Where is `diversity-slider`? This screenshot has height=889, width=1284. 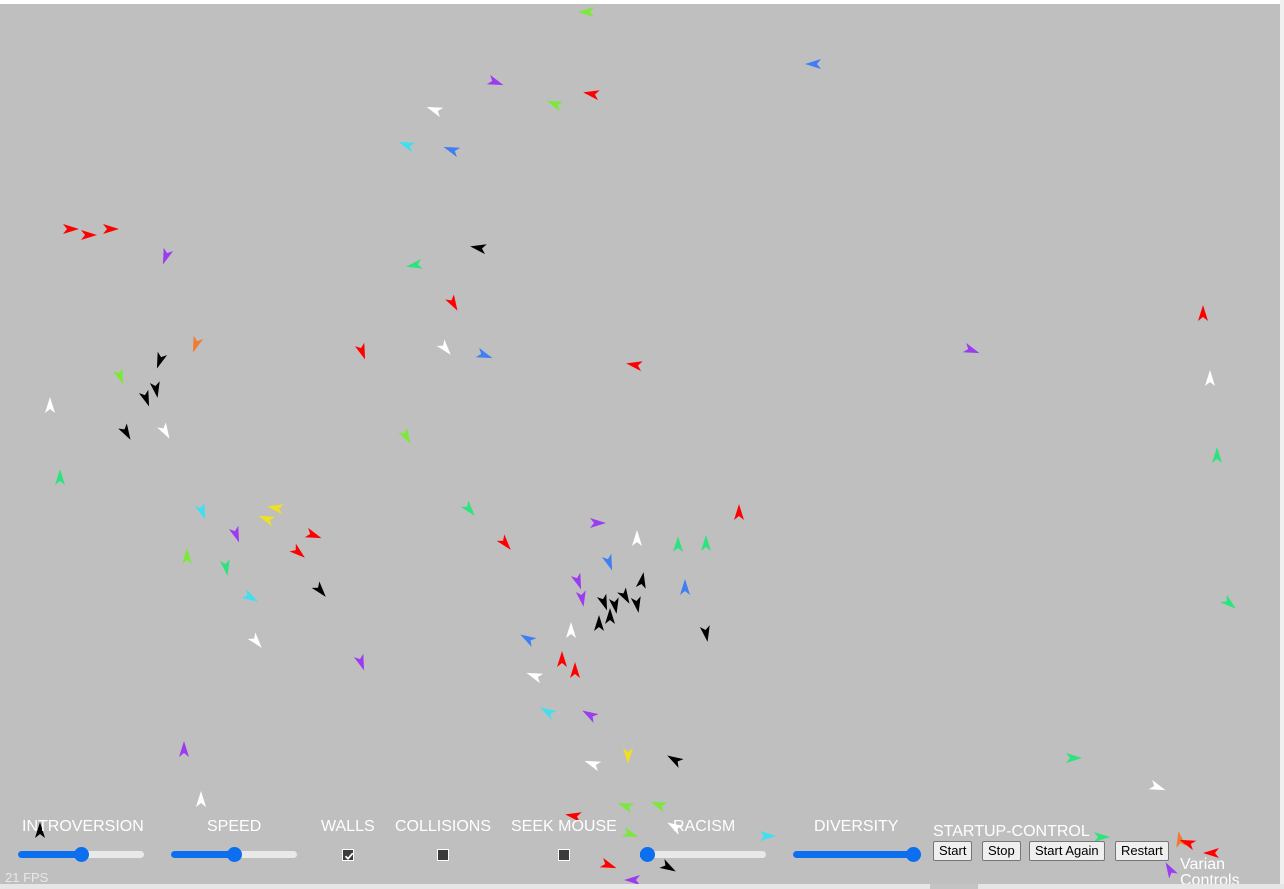 diversity-slider is located at coordinates (857, 854).